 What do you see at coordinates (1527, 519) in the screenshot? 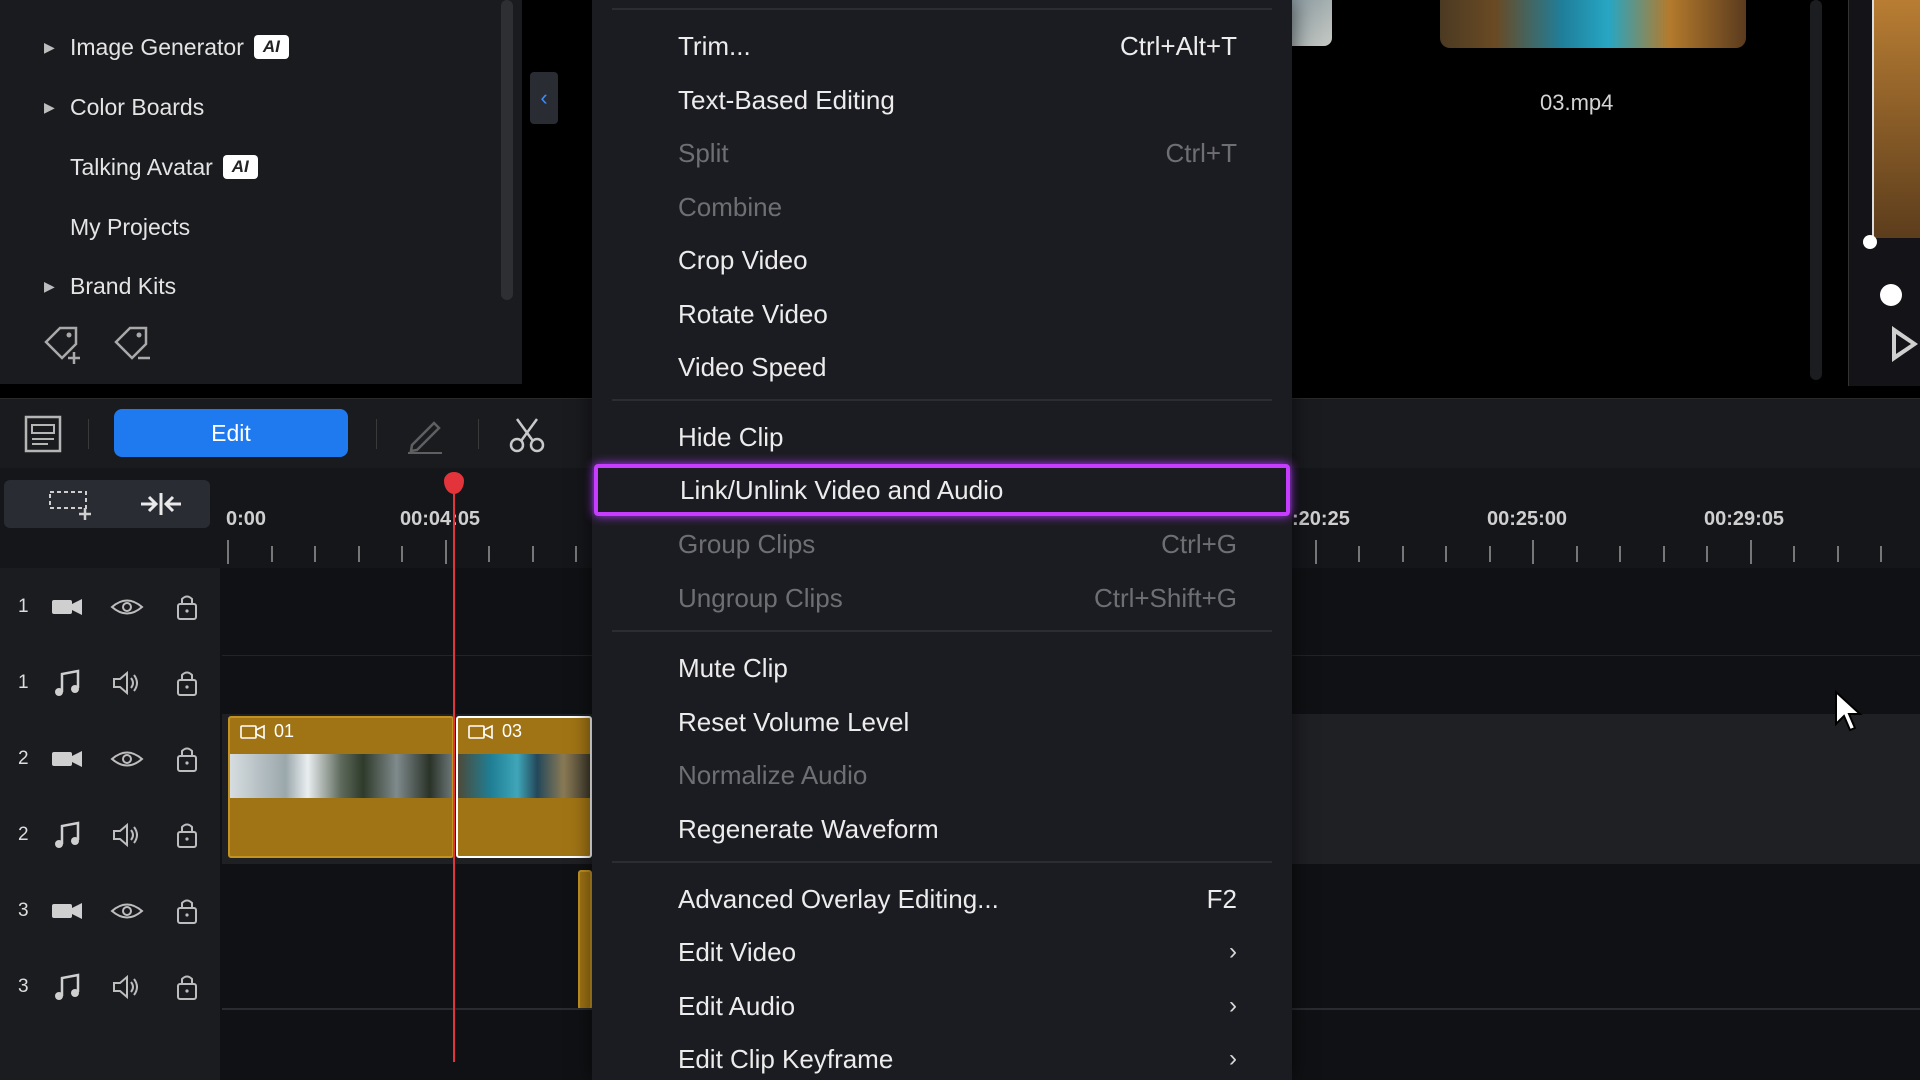
I see `ruler-label: 00:25:00` at bounding box center [1527, 519].